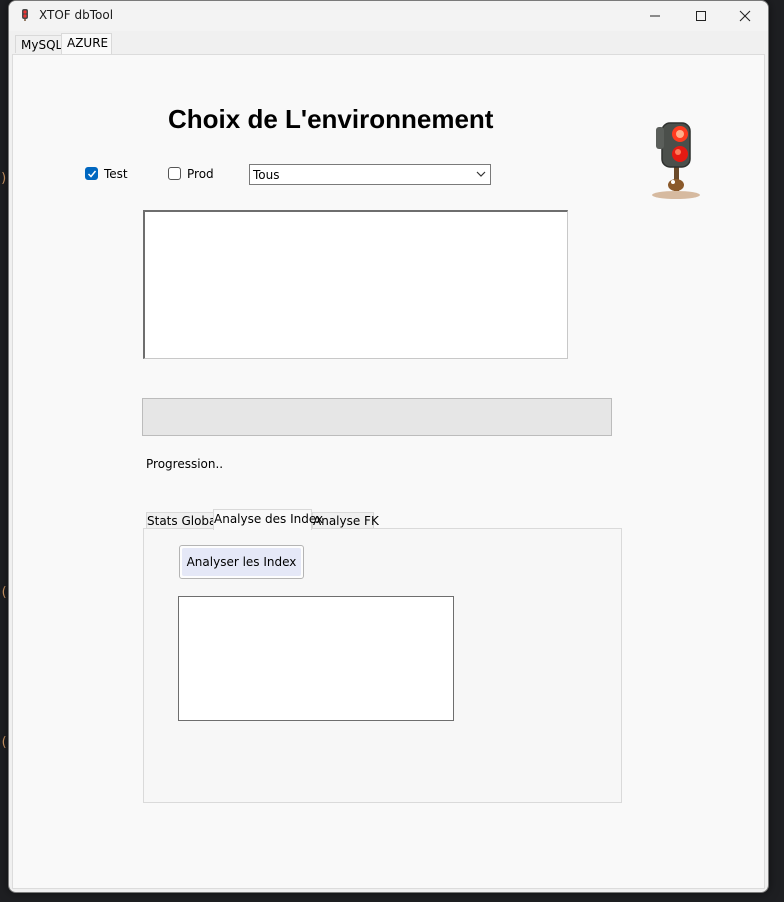 This screenshot has height=902, width=784. I want to click on analyse-index-button: Analyser les Index, so click(241, 562).